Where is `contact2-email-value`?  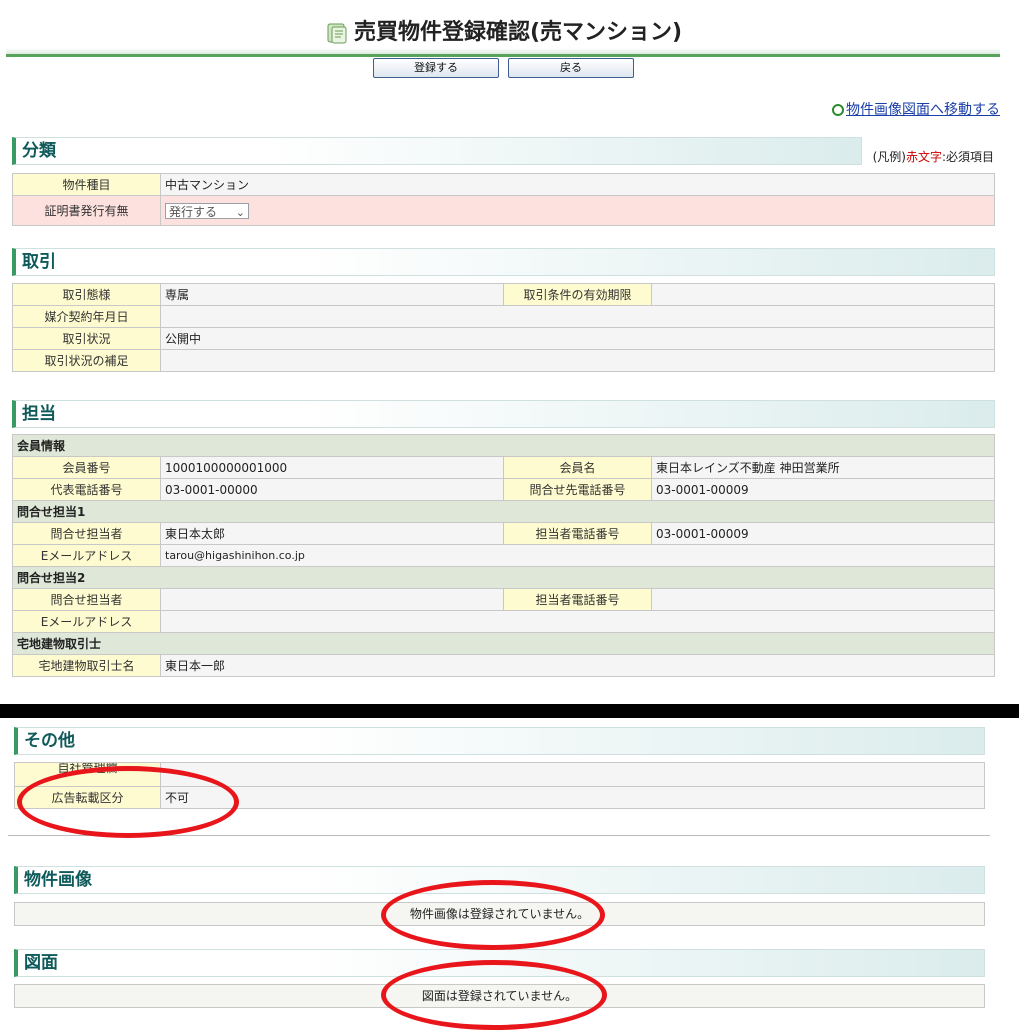
contact2-email-value is located at coordinates (577, 621).